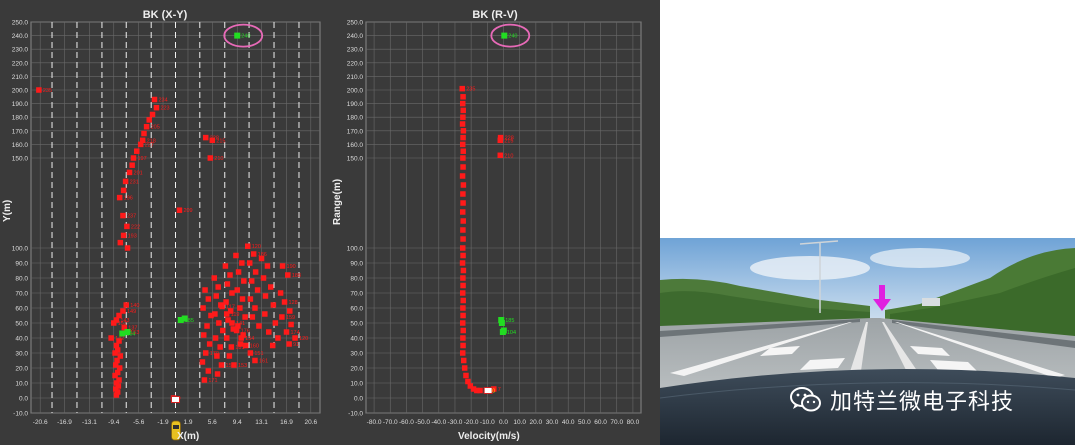  Describe the element at coordinates (355, 159) in the screenshot. I see `rv-y-tick-label: 150.0` at that location.